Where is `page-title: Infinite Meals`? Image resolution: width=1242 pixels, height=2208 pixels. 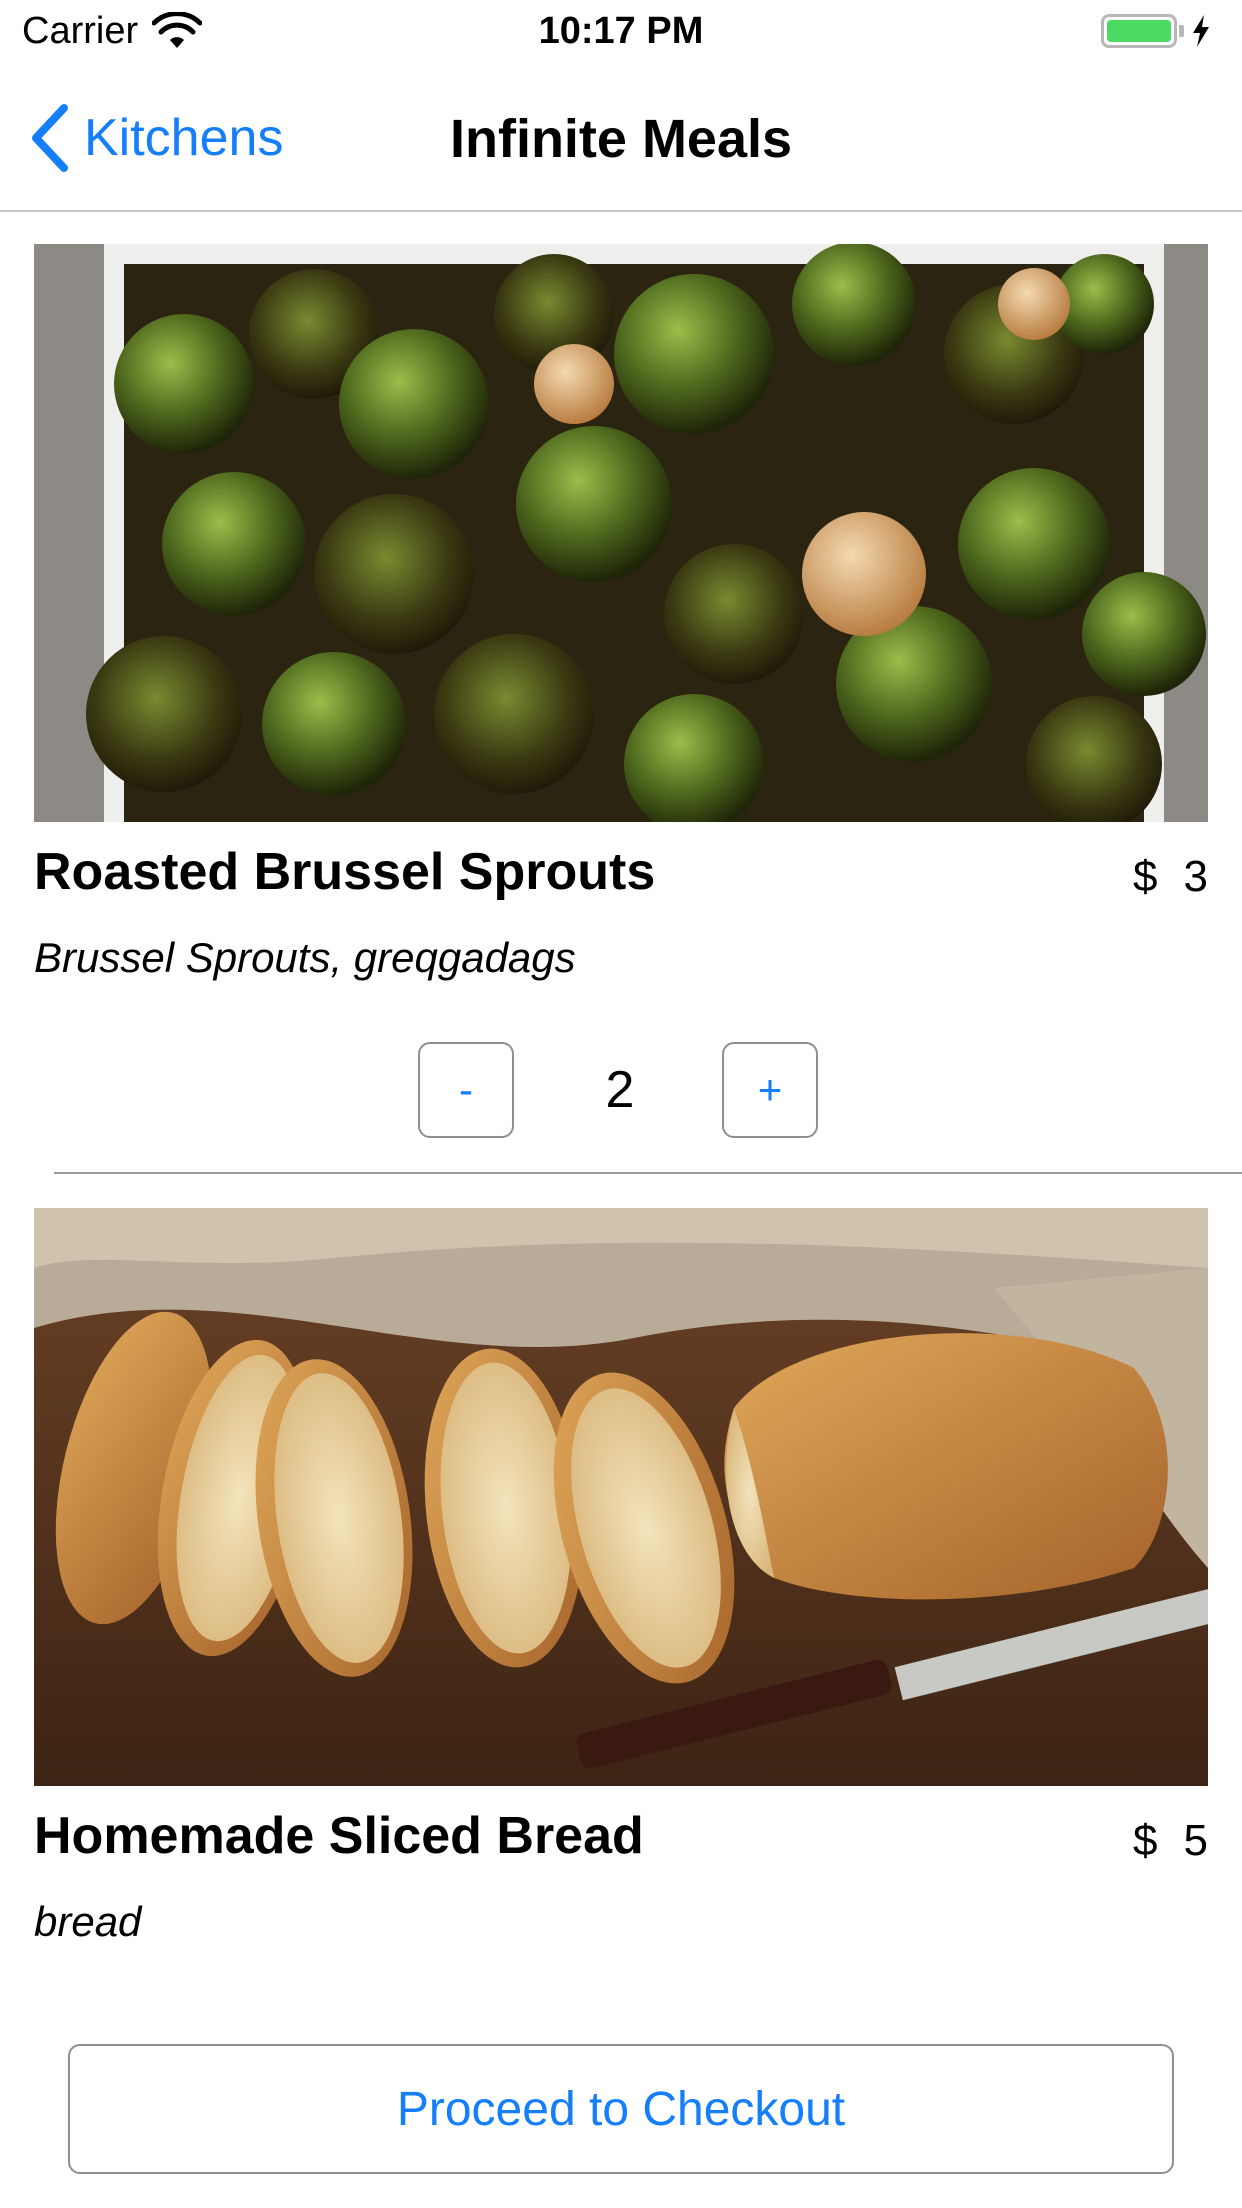 page-title: Infinite Meals is located at coordinates (621, 139).